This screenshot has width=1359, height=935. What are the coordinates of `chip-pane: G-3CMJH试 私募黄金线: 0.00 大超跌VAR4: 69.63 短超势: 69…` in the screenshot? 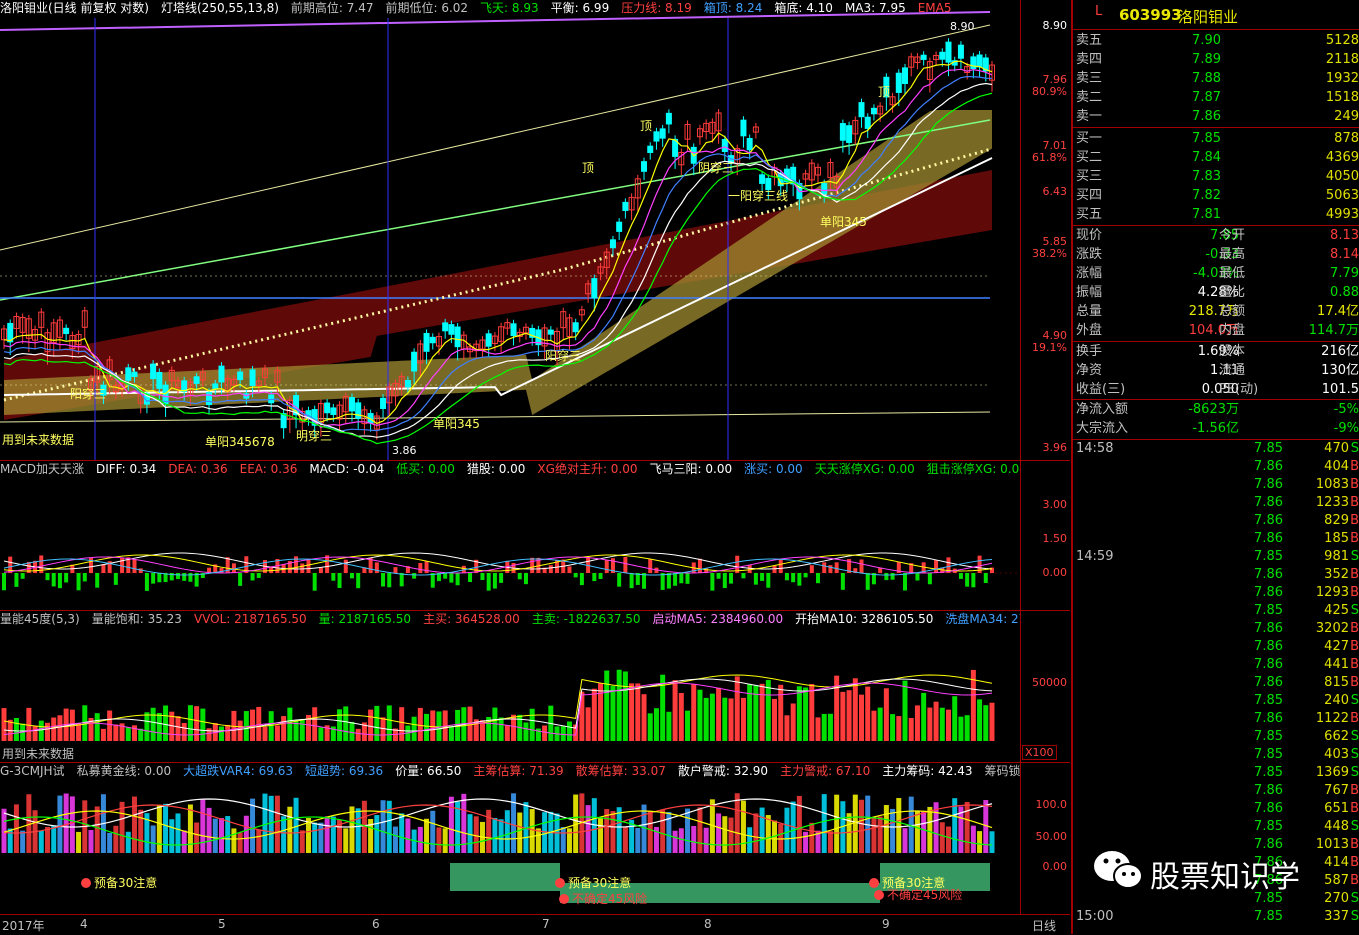 It's located at (535, 838).